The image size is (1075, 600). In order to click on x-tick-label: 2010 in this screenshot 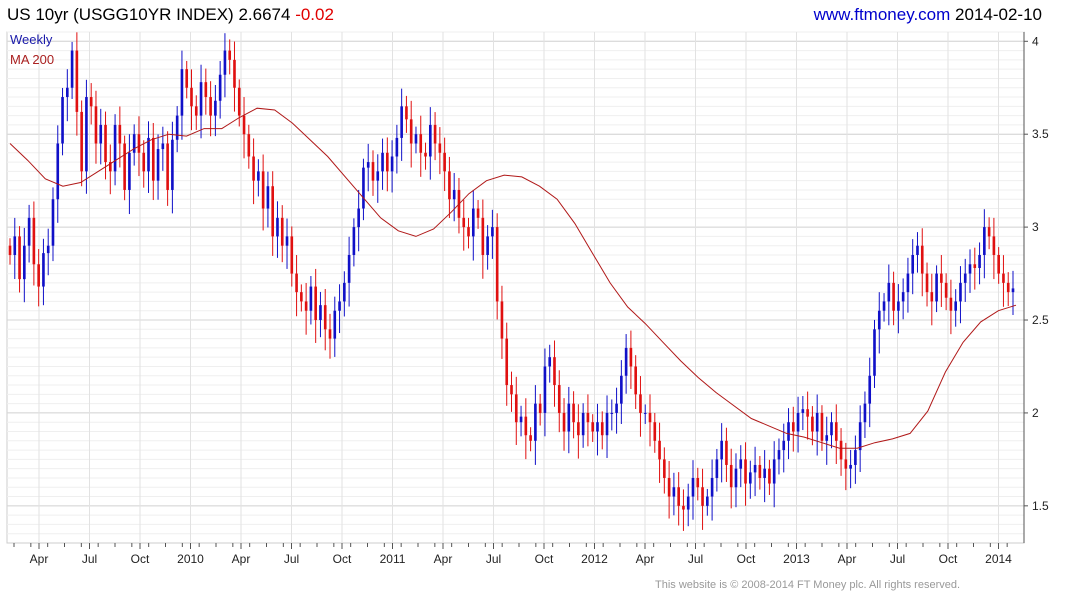, I will do `click(190, 559)`.